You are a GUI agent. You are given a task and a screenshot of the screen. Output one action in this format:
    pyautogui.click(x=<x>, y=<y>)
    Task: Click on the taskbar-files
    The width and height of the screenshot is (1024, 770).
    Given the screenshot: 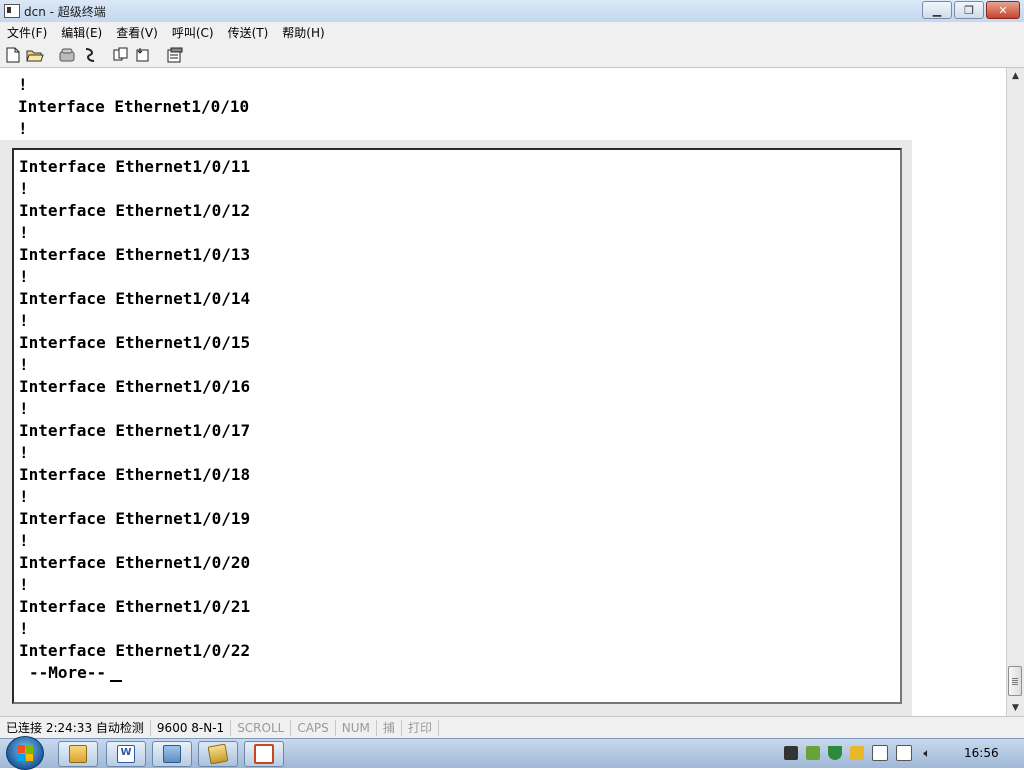 What is the action you would take?
    pyautogui.click(x=172, y=754)
    